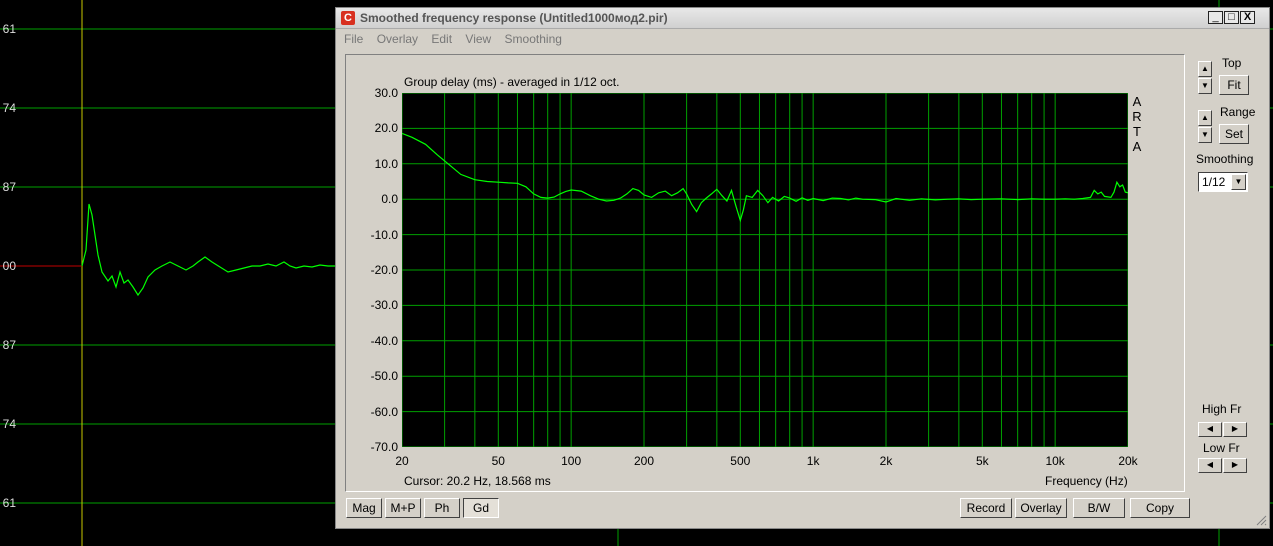 The height and width of the screenshot is (546, 1273). I want to click on y-tick-label: -20.0, so click(384, 270).